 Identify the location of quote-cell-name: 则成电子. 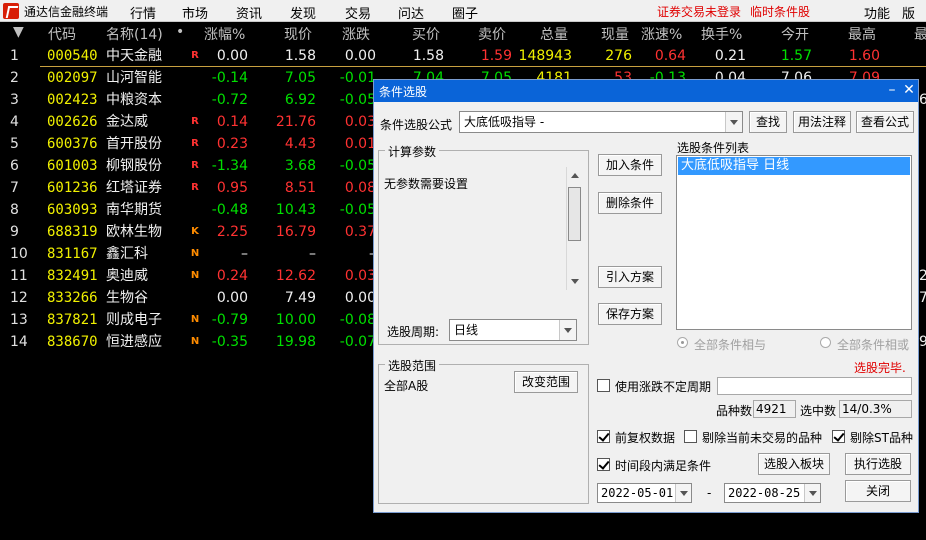
(134, 320).